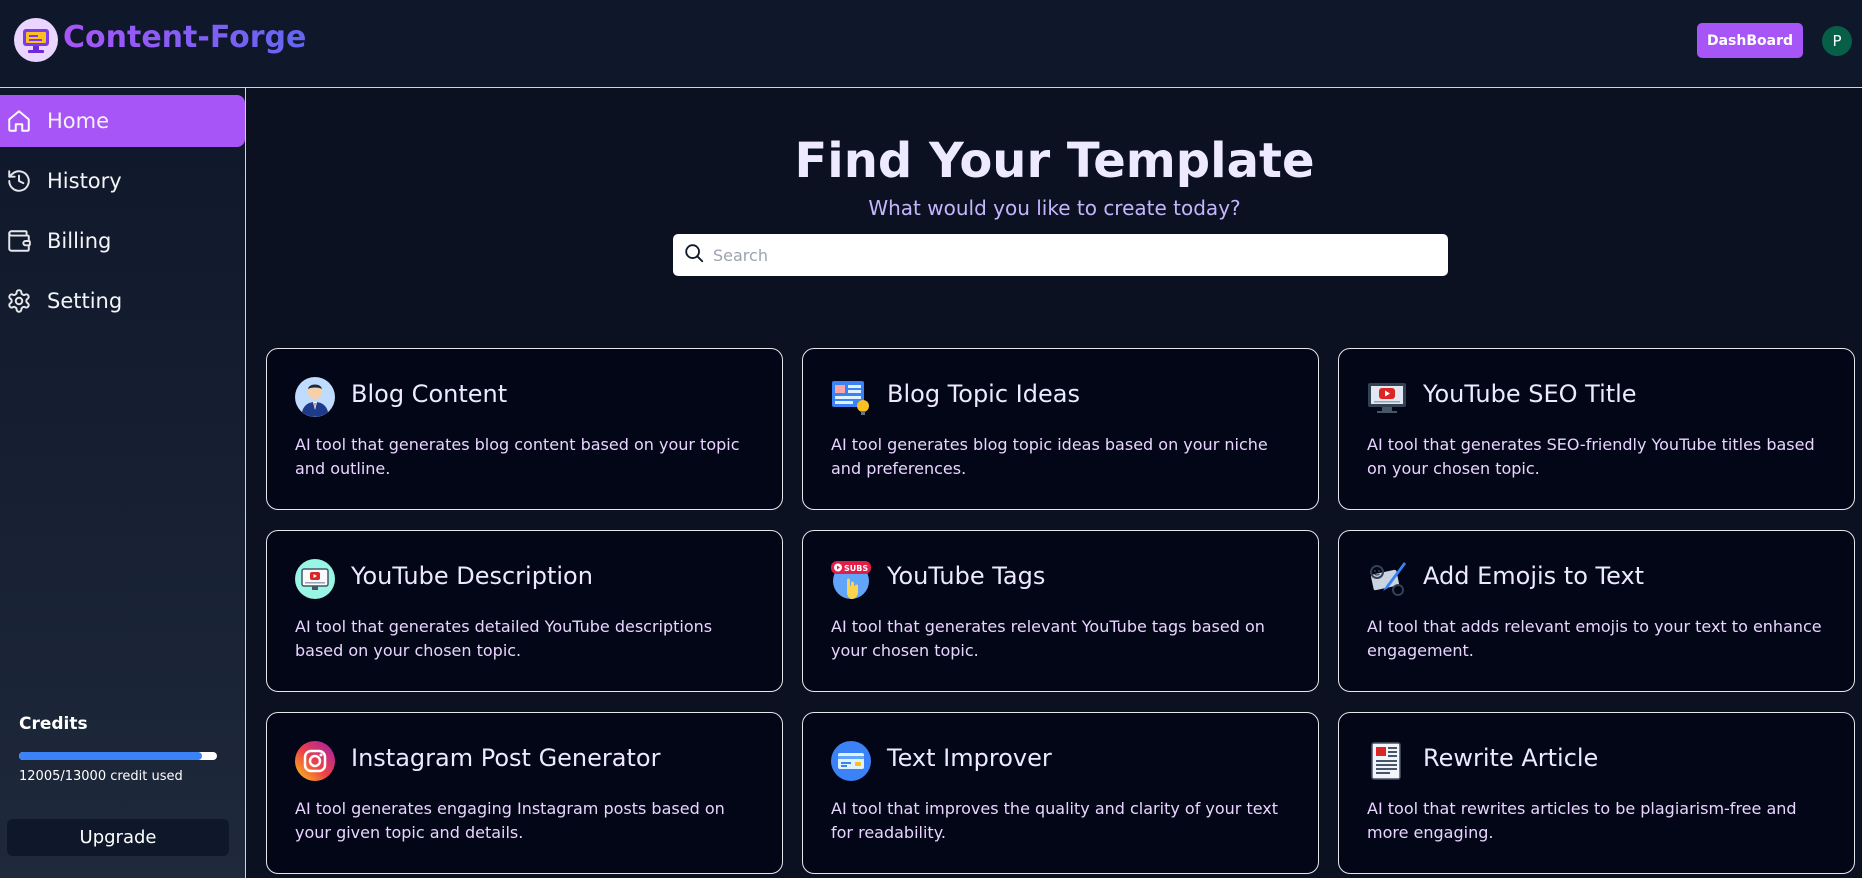 The image size is (1862, 878). I want to click on search-icon, so click(694, 255).